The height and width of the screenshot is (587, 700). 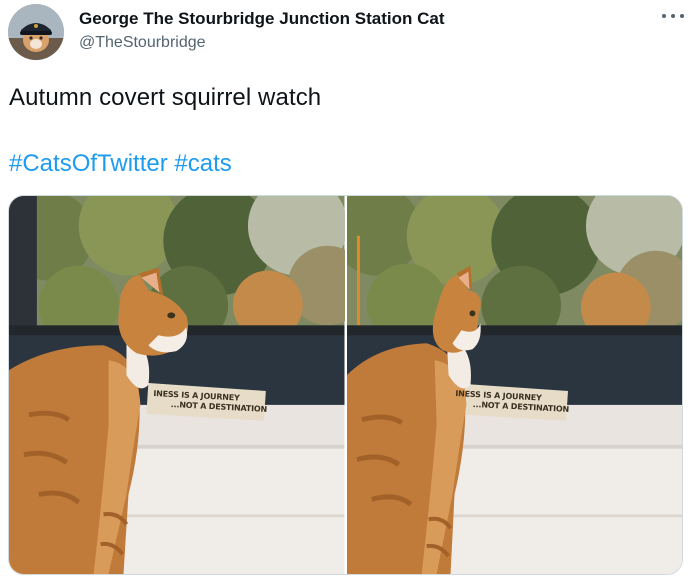 What do you see at coordinates (142, 43) in the screenshot?
I see `author-handle: @TheStourbridge` at bounding box center [142, 43].